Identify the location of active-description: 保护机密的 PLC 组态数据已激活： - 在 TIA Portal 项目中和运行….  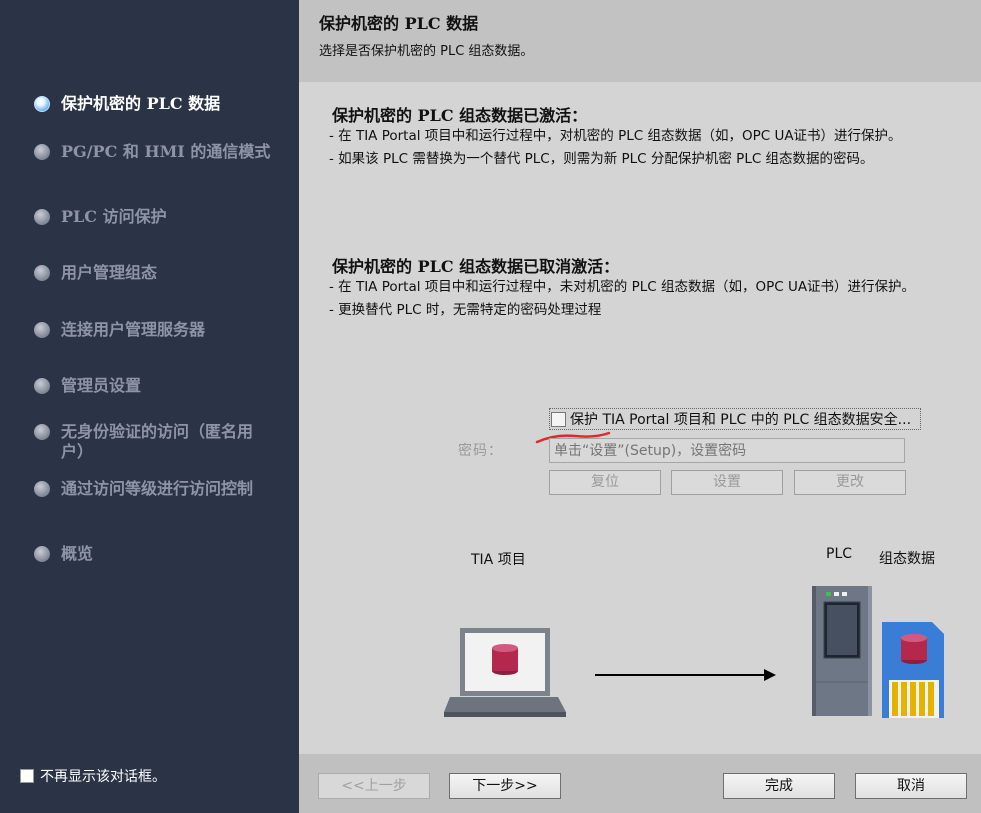
(649, 137).